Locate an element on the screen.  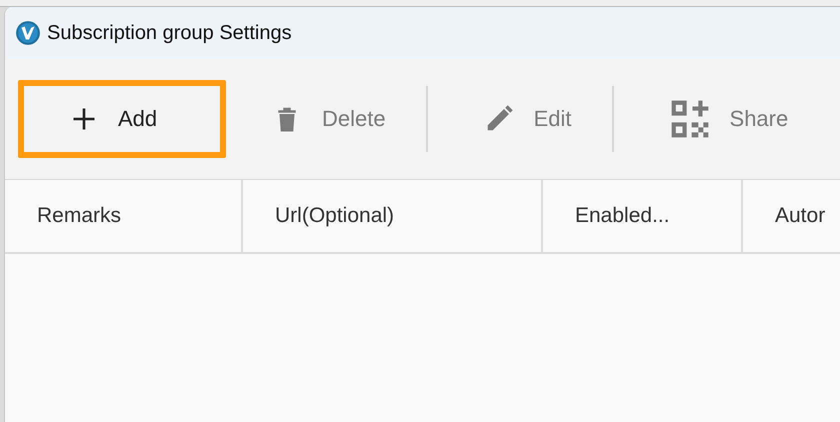
column-header: Autor is located at coordinates (791, 216).